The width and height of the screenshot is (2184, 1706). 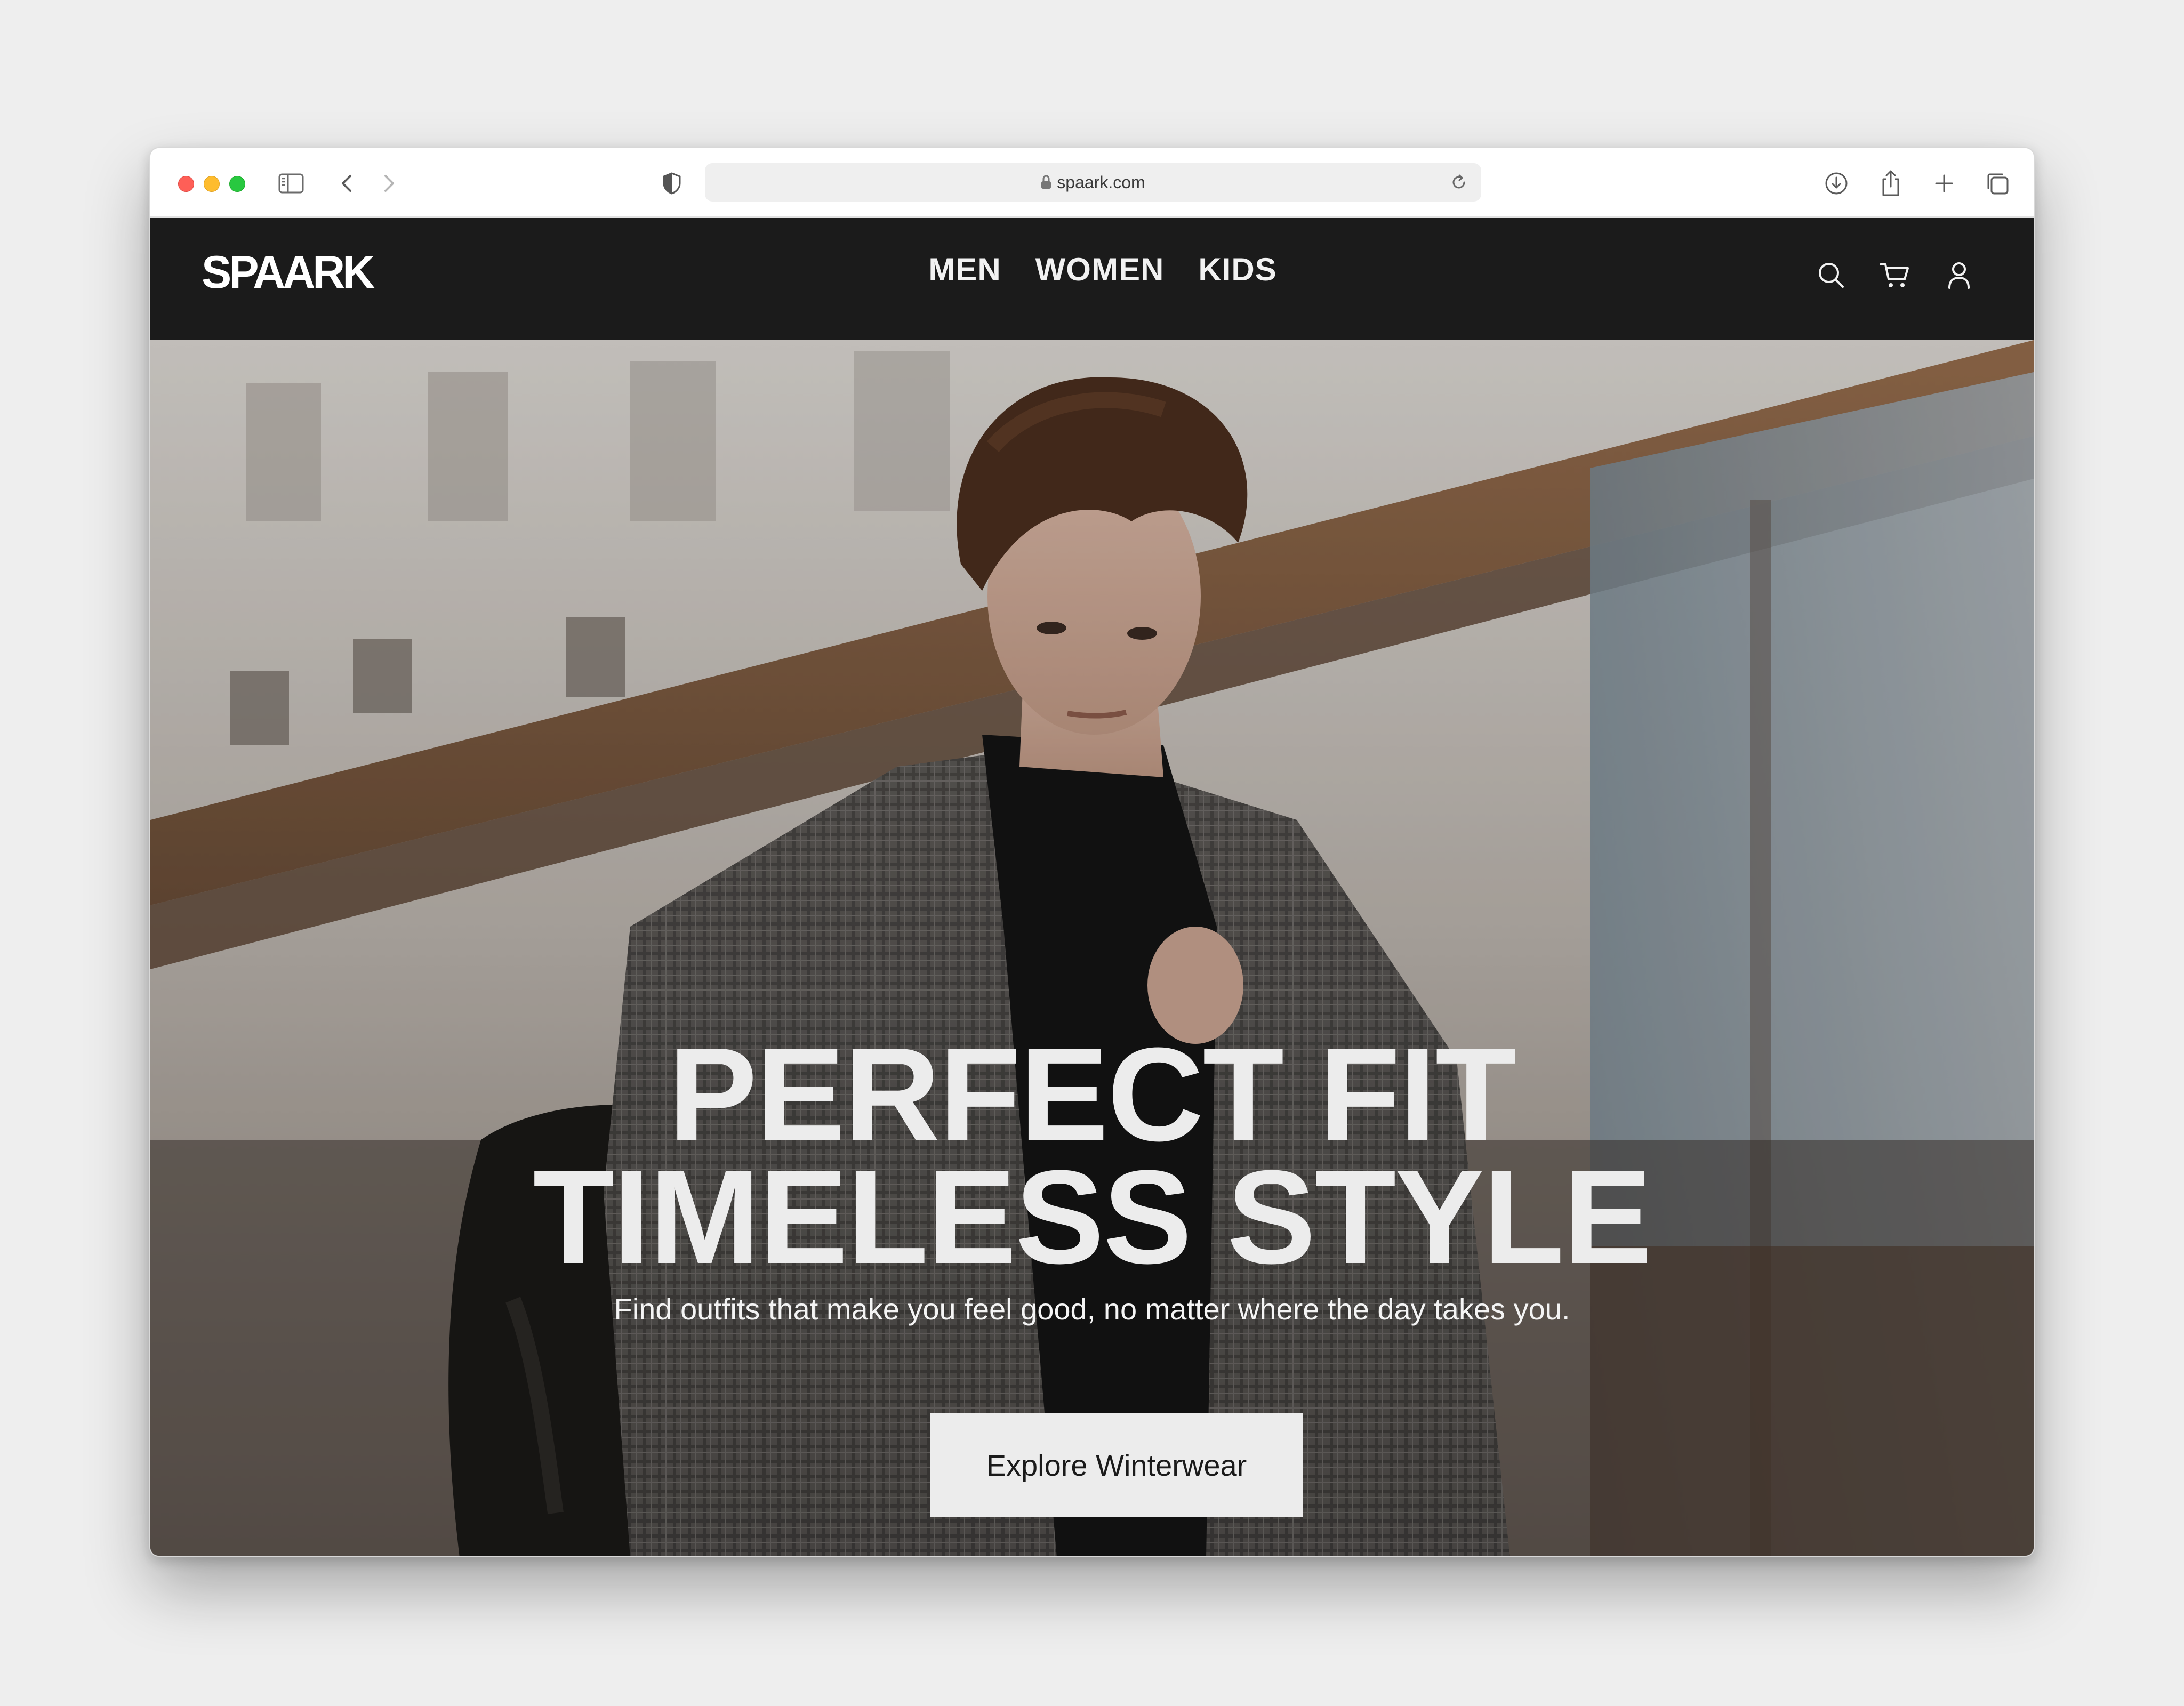 What do you see at coordinates (186, 184) in the screenshot?
I see `close-window-button` at bounding box center [186, 184].